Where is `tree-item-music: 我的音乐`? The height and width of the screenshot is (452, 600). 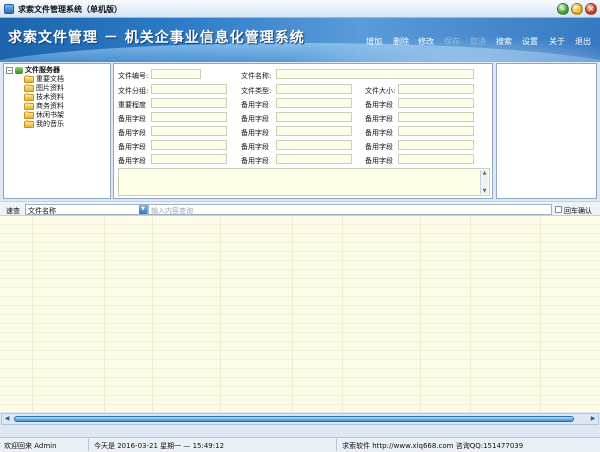 tree-item-music: 我的音乐 is located at coordinates (44, 124).